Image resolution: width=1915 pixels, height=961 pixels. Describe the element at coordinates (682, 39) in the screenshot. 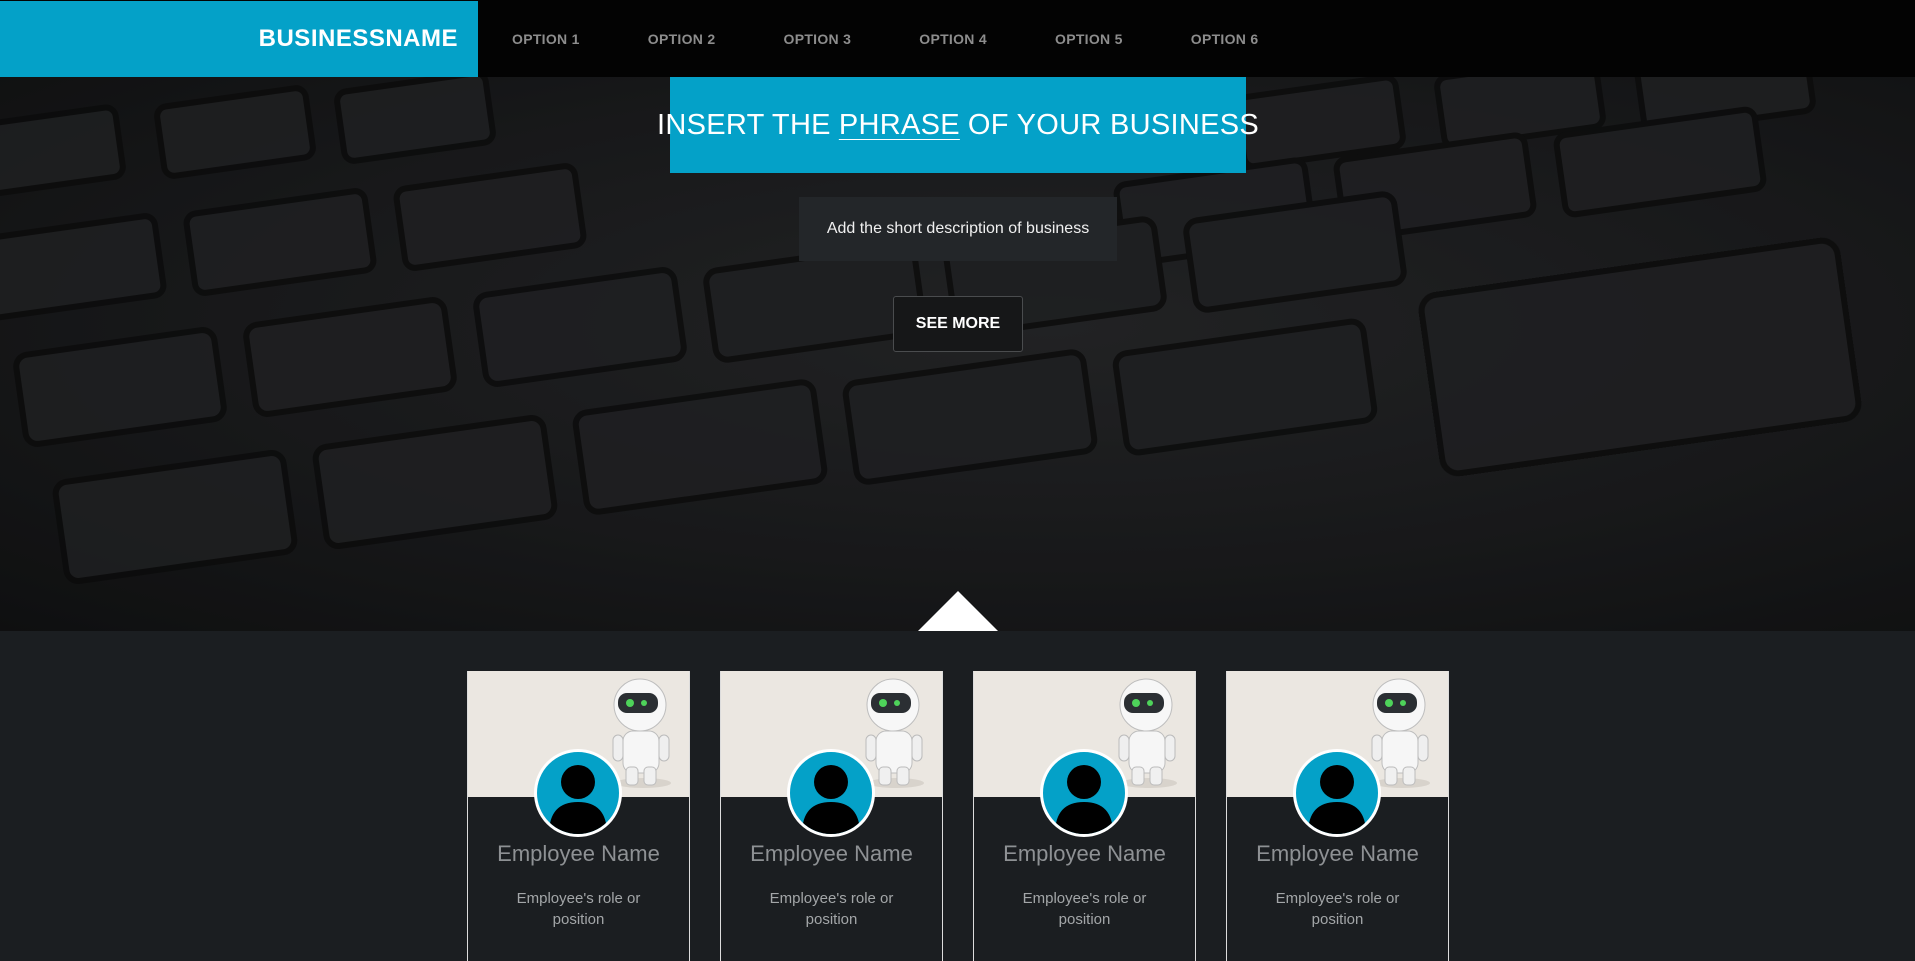

I see `nav-option-2: OPTION 2` at that location.